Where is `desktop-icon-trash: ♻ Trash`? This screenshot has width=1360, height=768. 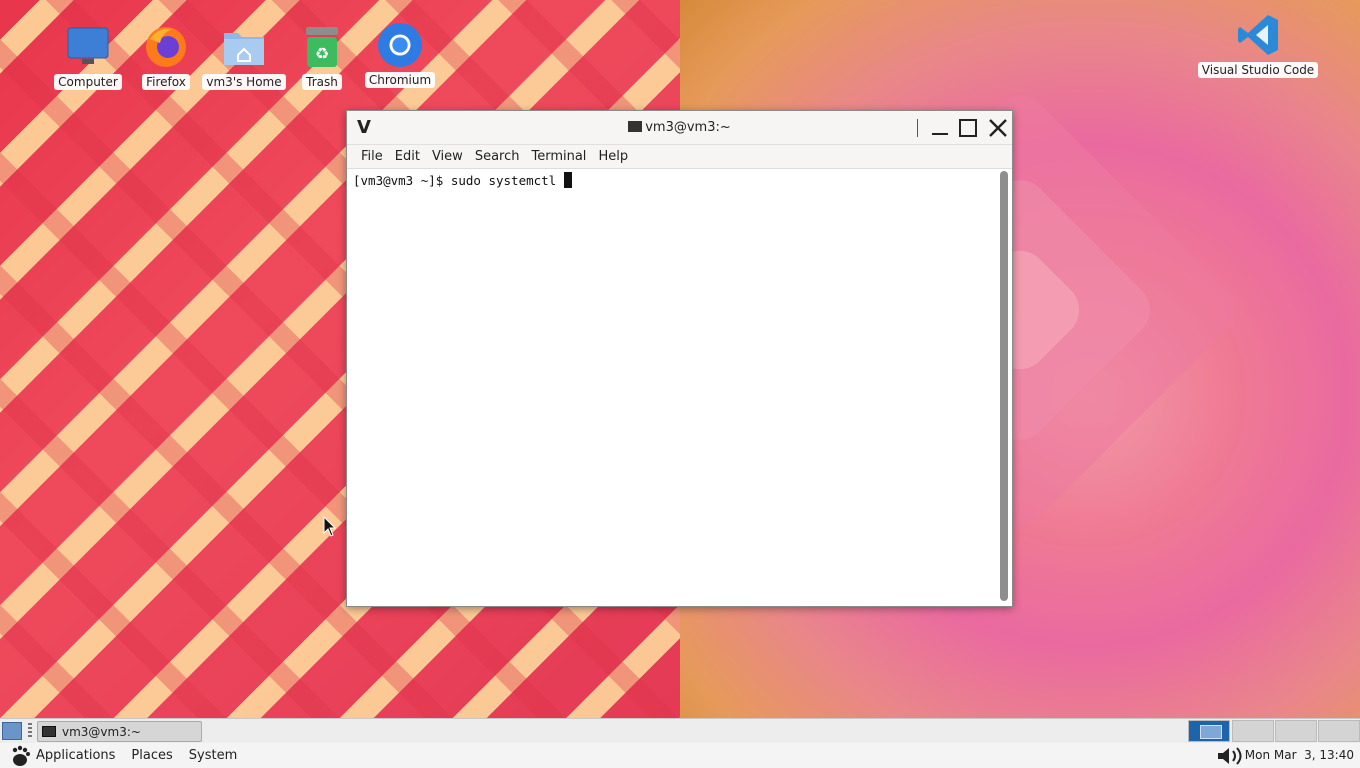 desktop-icon-trash: ♻ Trash is located at coordinates (322, 57).